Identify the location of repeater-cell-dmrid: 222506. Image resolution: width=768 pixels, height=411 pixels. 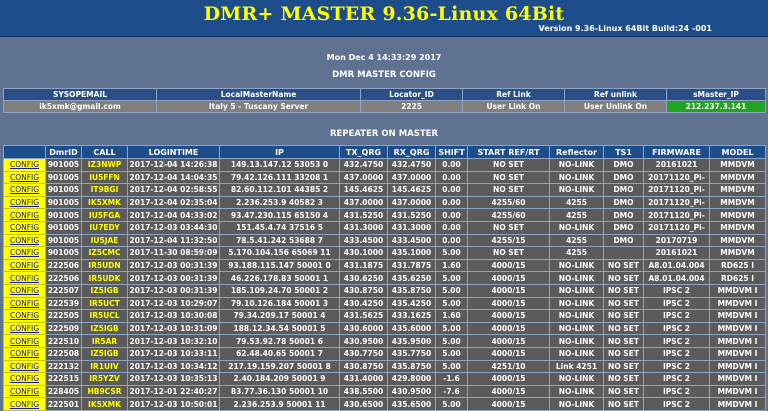
(63, 278).